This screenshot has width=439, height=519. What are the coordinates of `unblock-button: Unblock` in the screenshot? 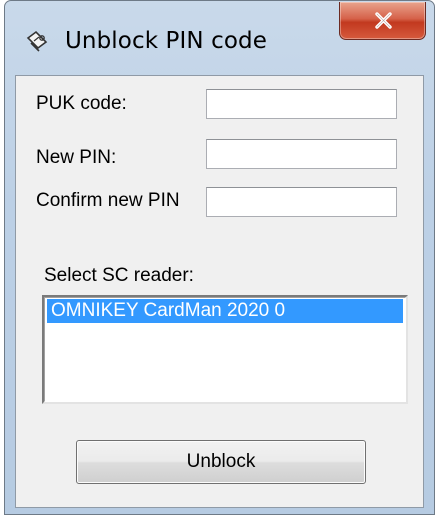 It's located at (221, 462).